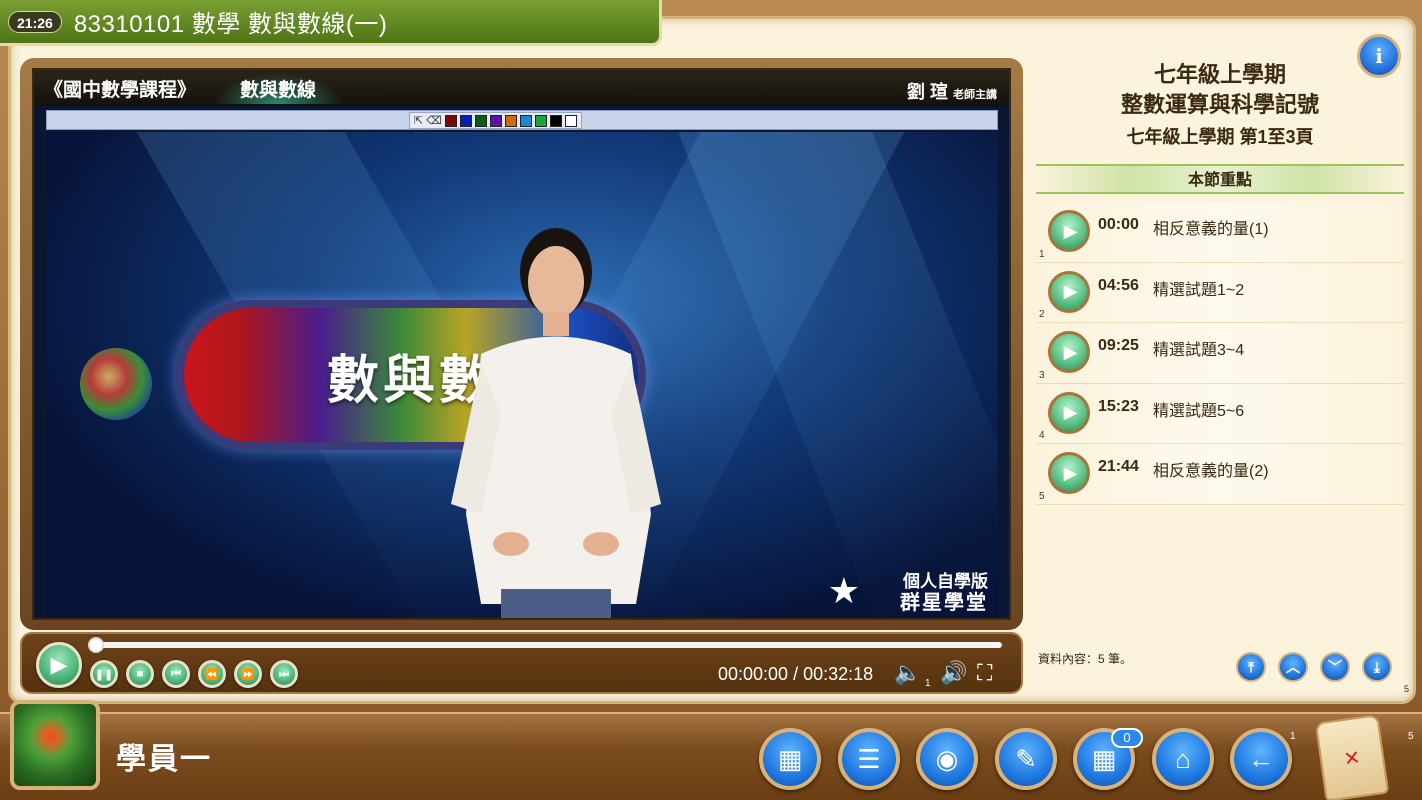 The image size is (1422, 800). Describe the element at coordinates (944, 603) in the screenshot. I see `brand-line-2: 群星學堂` at that location.